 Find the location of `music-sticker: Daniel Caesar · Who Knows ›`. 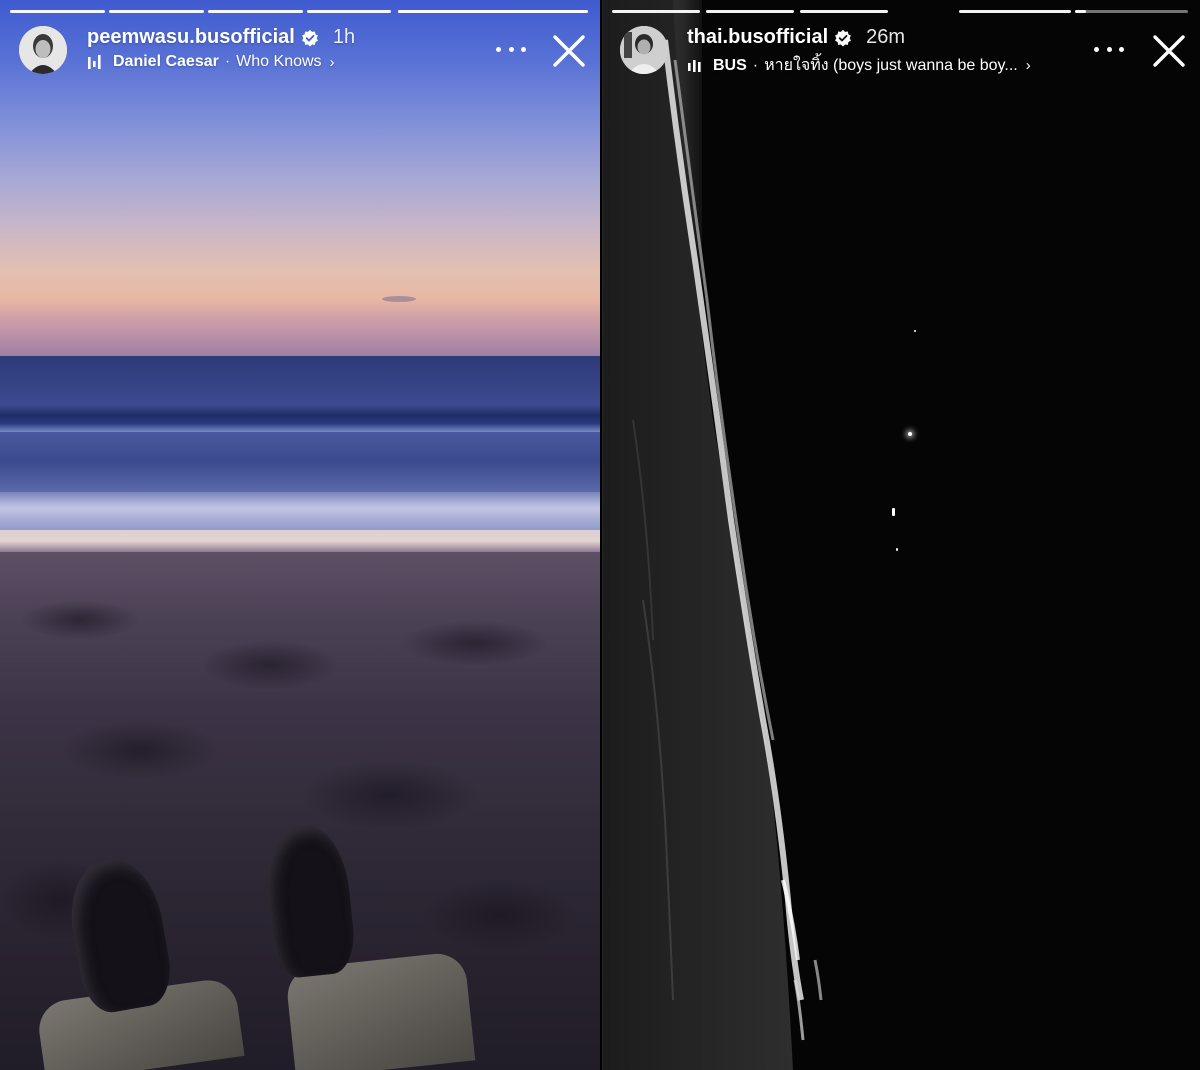

music-sticker: Daniel Caesar · Who Knows › is located at coordinates (211, 62).